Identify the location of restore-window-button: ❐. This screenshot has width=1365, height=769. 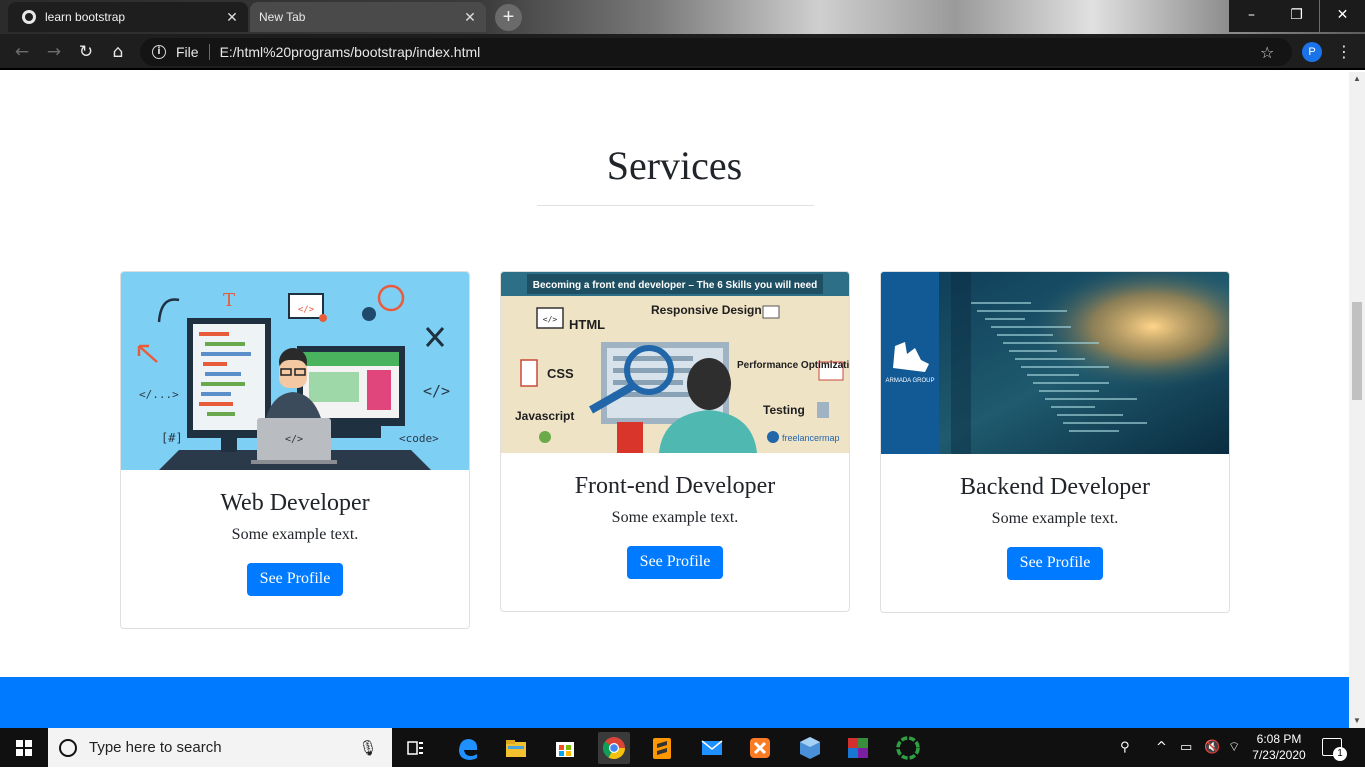
(1296, 16).